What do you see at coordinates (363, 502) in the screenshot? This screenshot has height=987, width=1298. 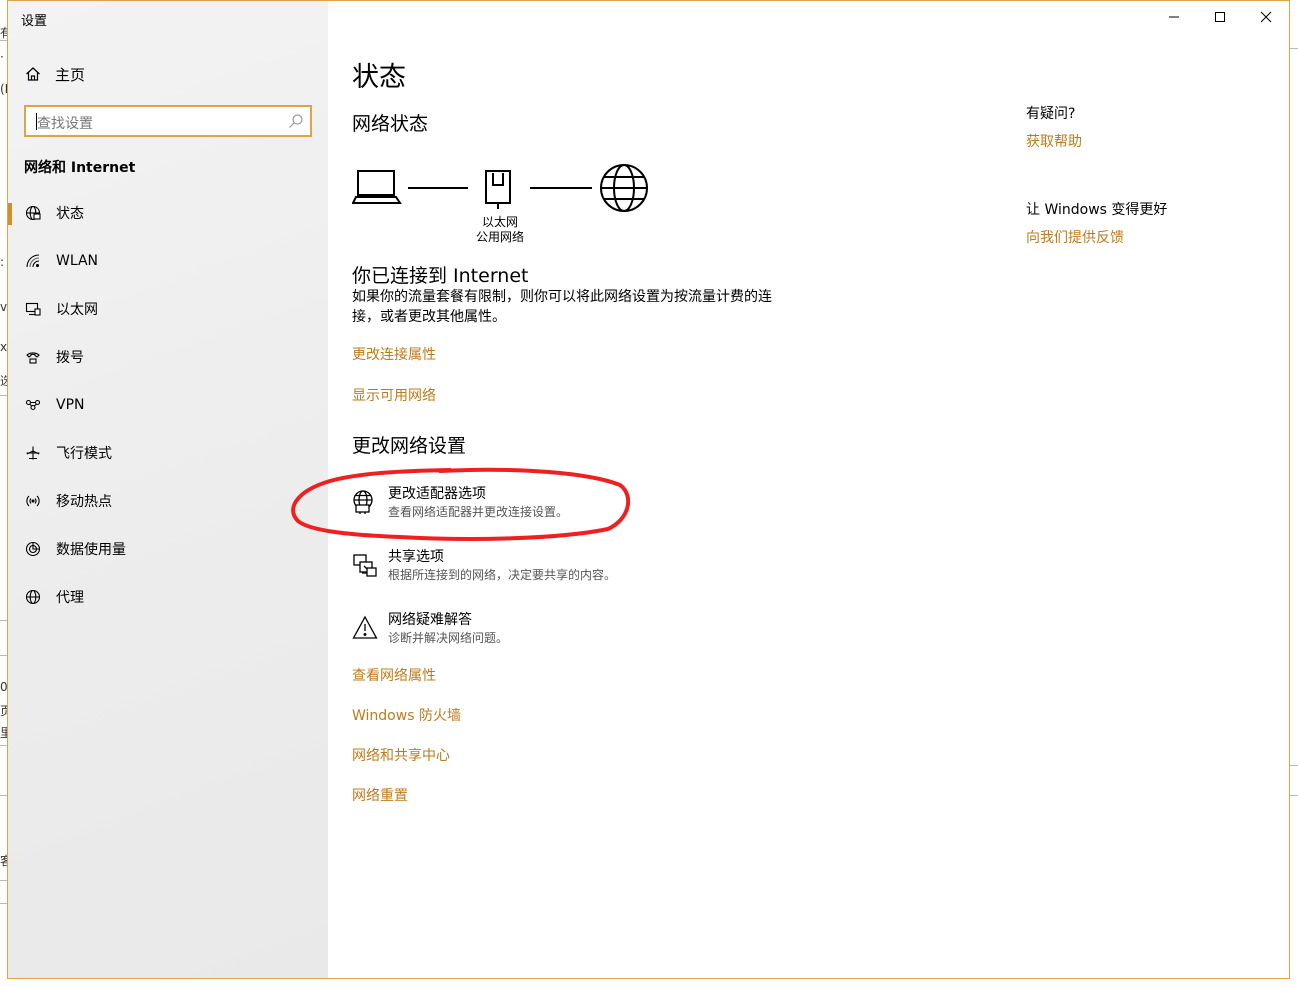 I see `adapter-icon` at bounding box center [363, 502].